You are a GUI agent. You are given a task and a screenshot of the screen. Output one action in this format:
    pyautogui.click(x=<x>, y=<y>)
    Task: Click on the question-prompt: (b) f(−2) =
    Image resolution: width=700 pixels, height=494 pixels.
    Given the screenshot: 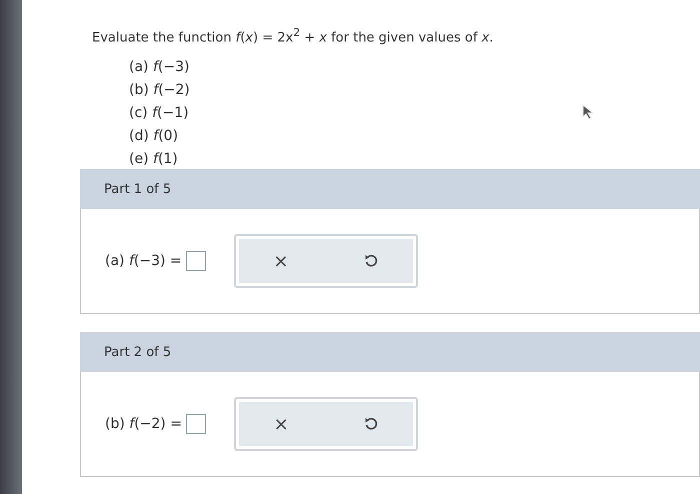 What is the action you would take?
    pyautogui.click(x=143, y=424)
    